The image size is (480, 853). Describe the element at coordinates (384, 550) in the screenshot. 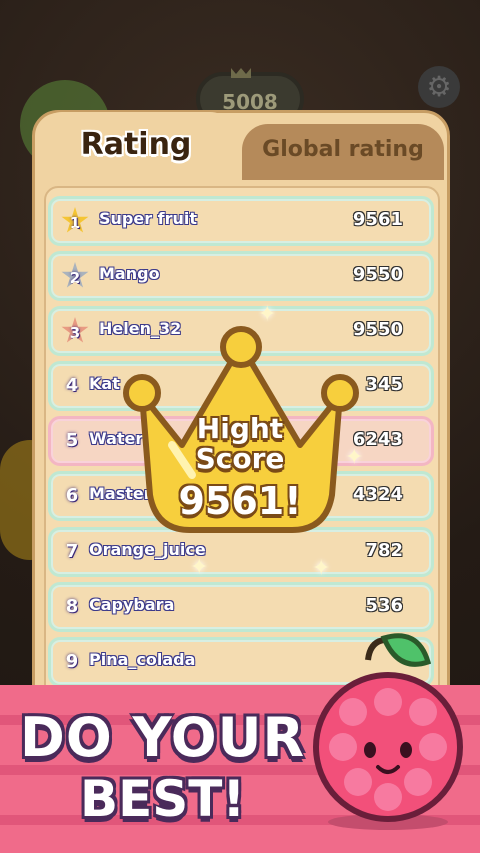

I see `player-score: 782` at that location.